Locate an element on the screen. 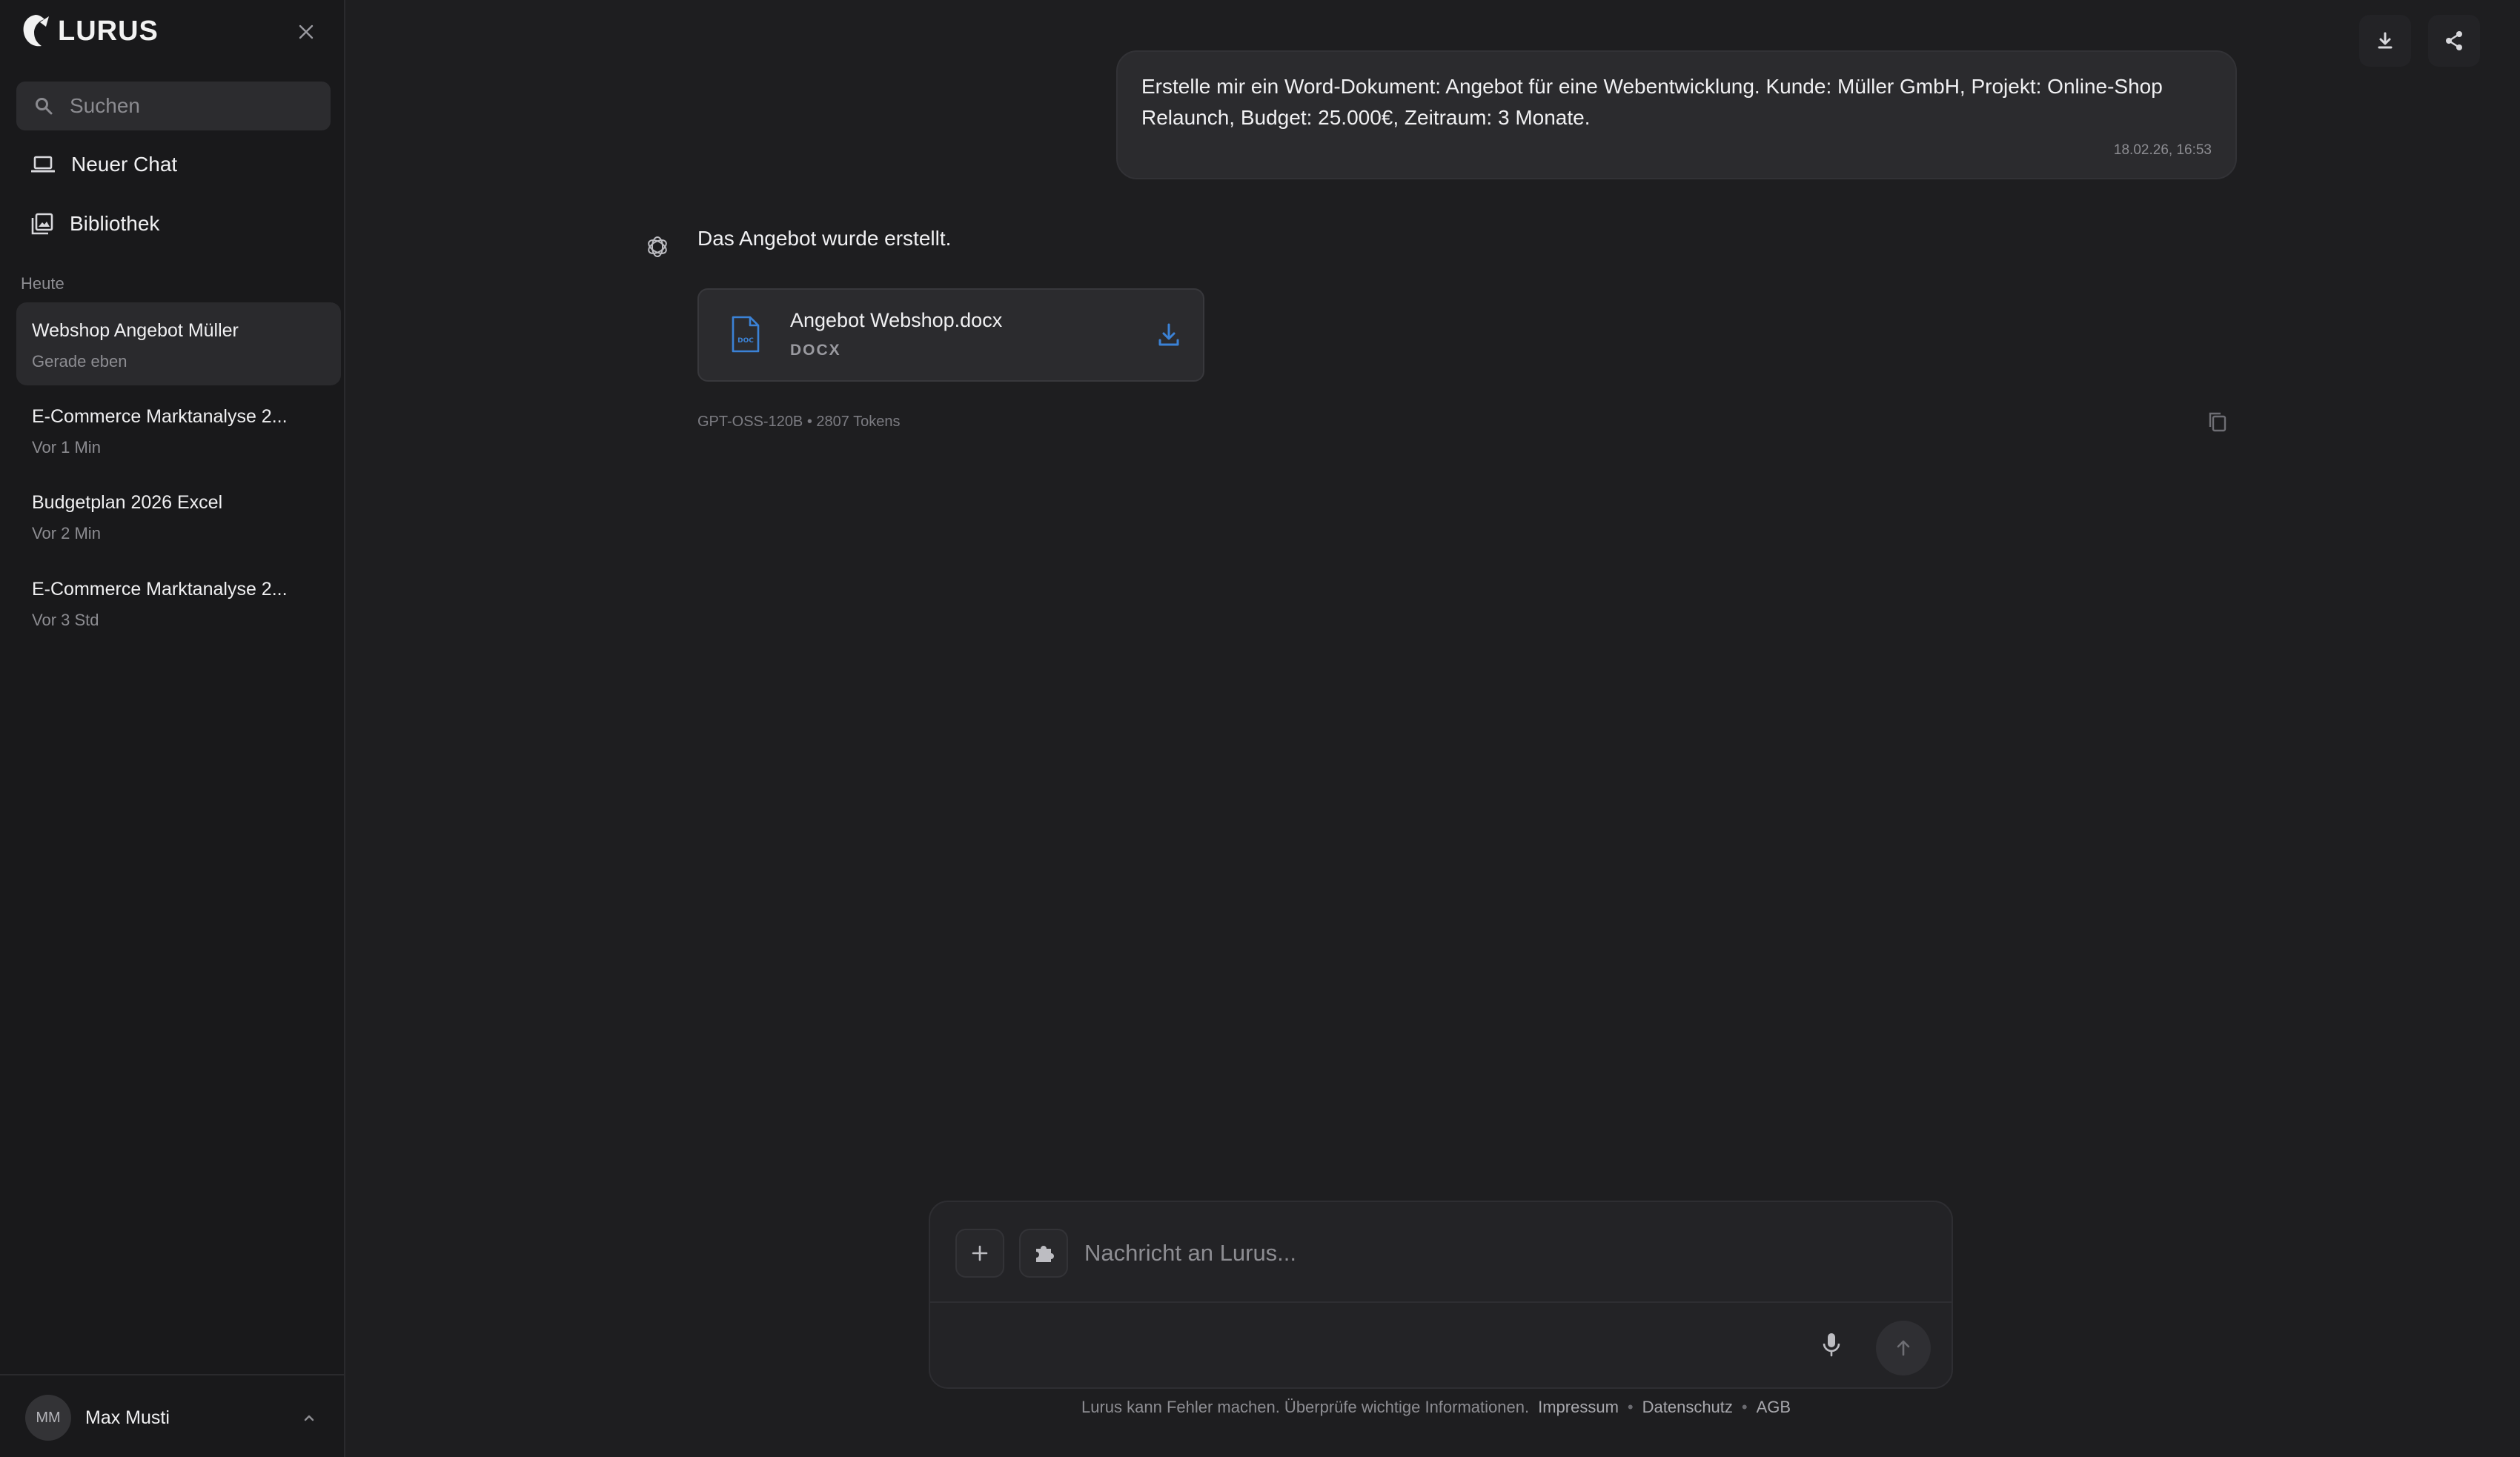  docx-file-icon: DOC is located at coordinates (746, 334).